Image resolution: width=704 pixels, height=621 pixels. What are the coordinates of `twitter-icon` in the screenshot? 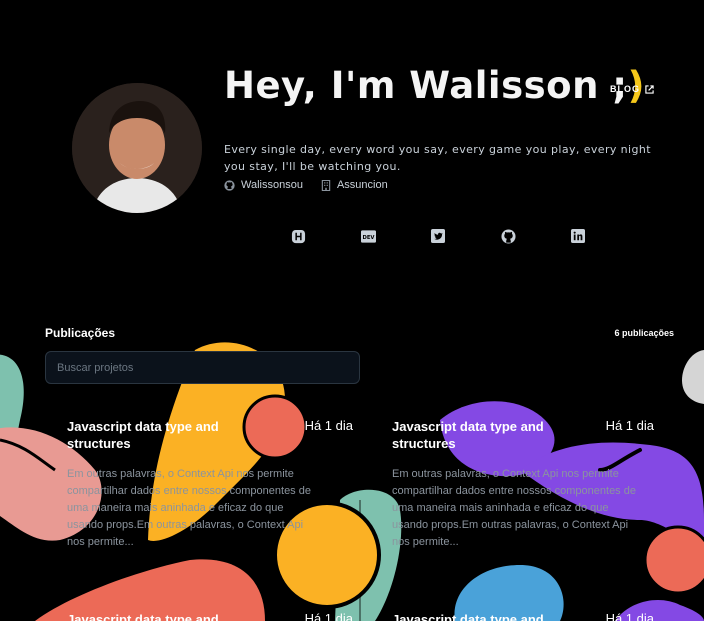 It's located at (438, 236).